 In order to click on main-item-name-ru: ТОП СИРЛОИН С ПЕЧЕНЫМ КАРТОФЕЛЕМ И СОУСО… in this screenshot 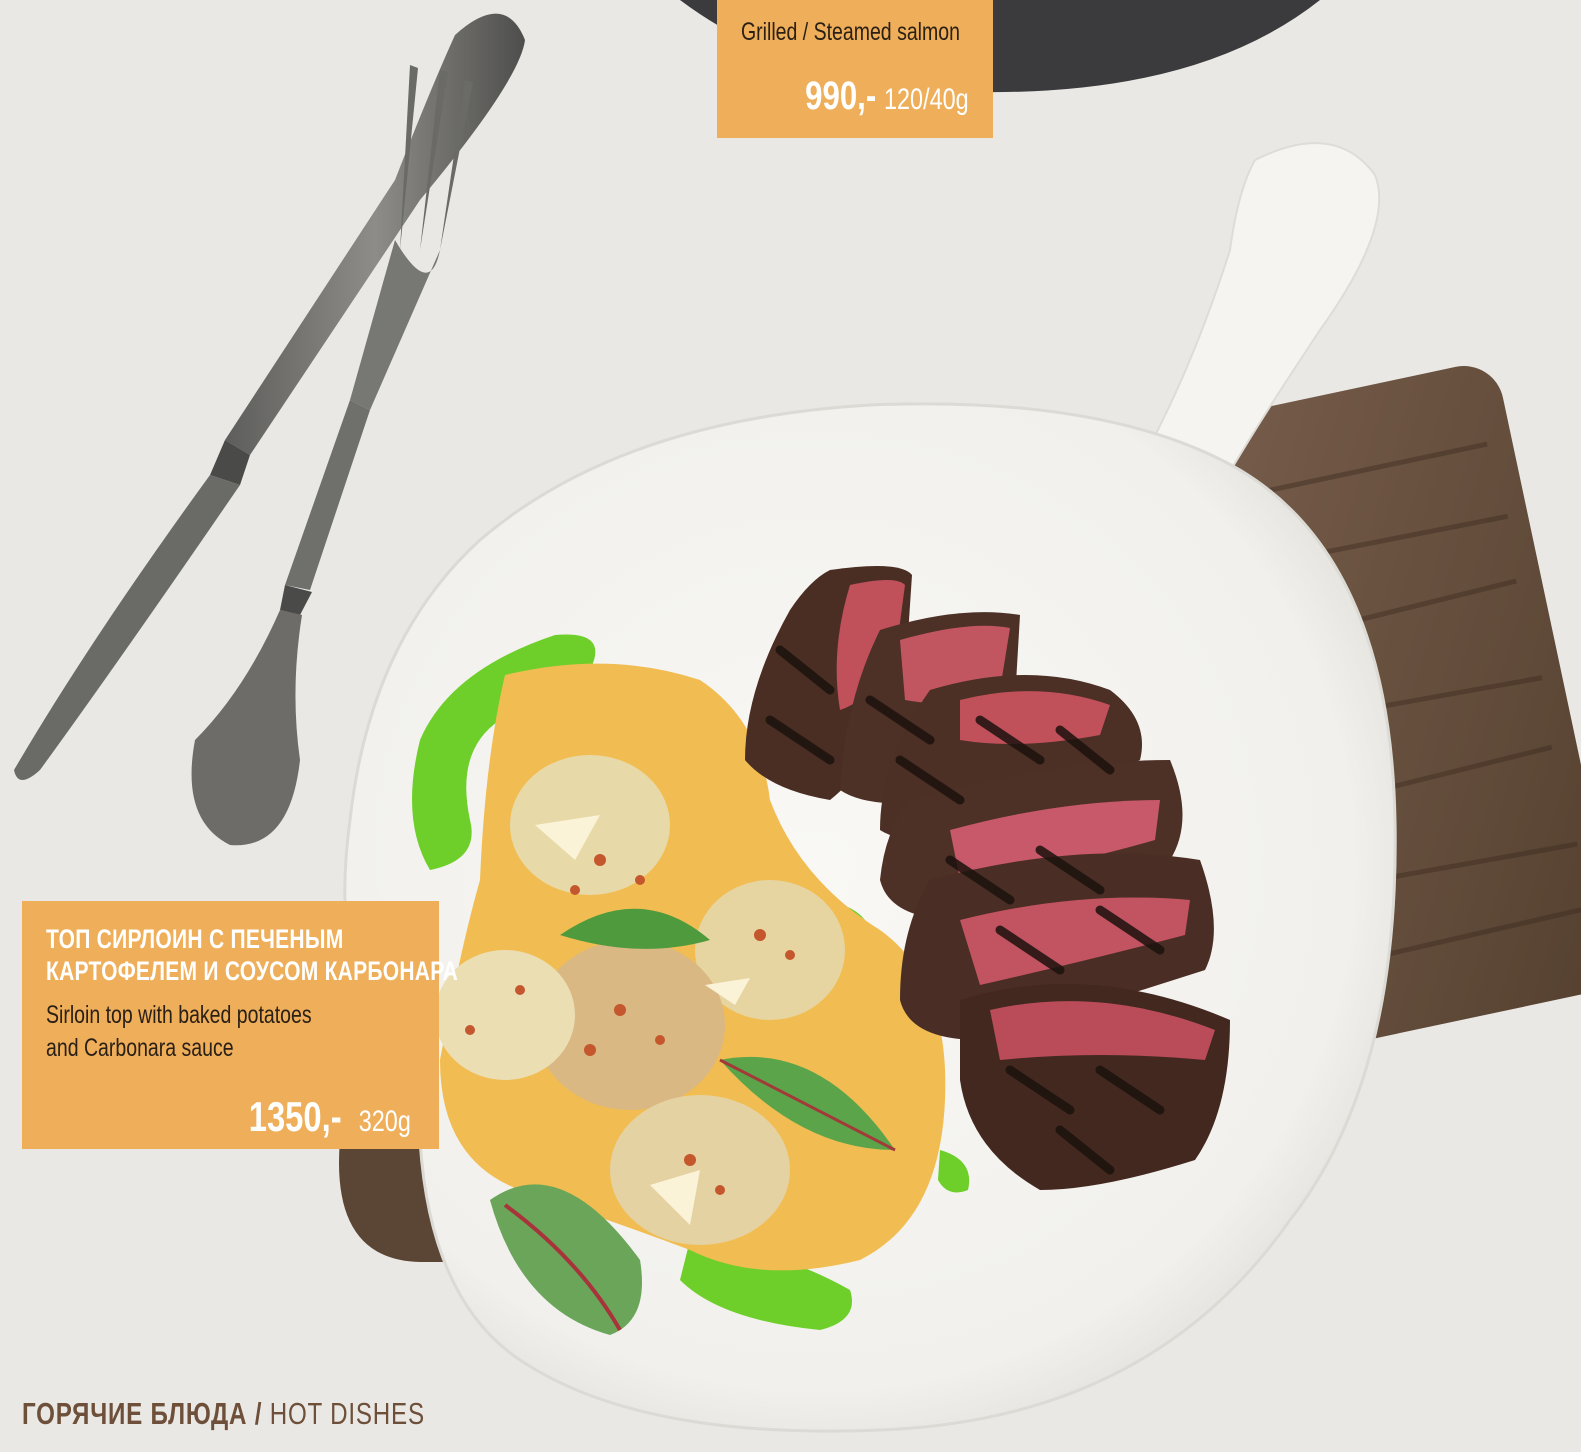, I will do `click(310, 955)`.